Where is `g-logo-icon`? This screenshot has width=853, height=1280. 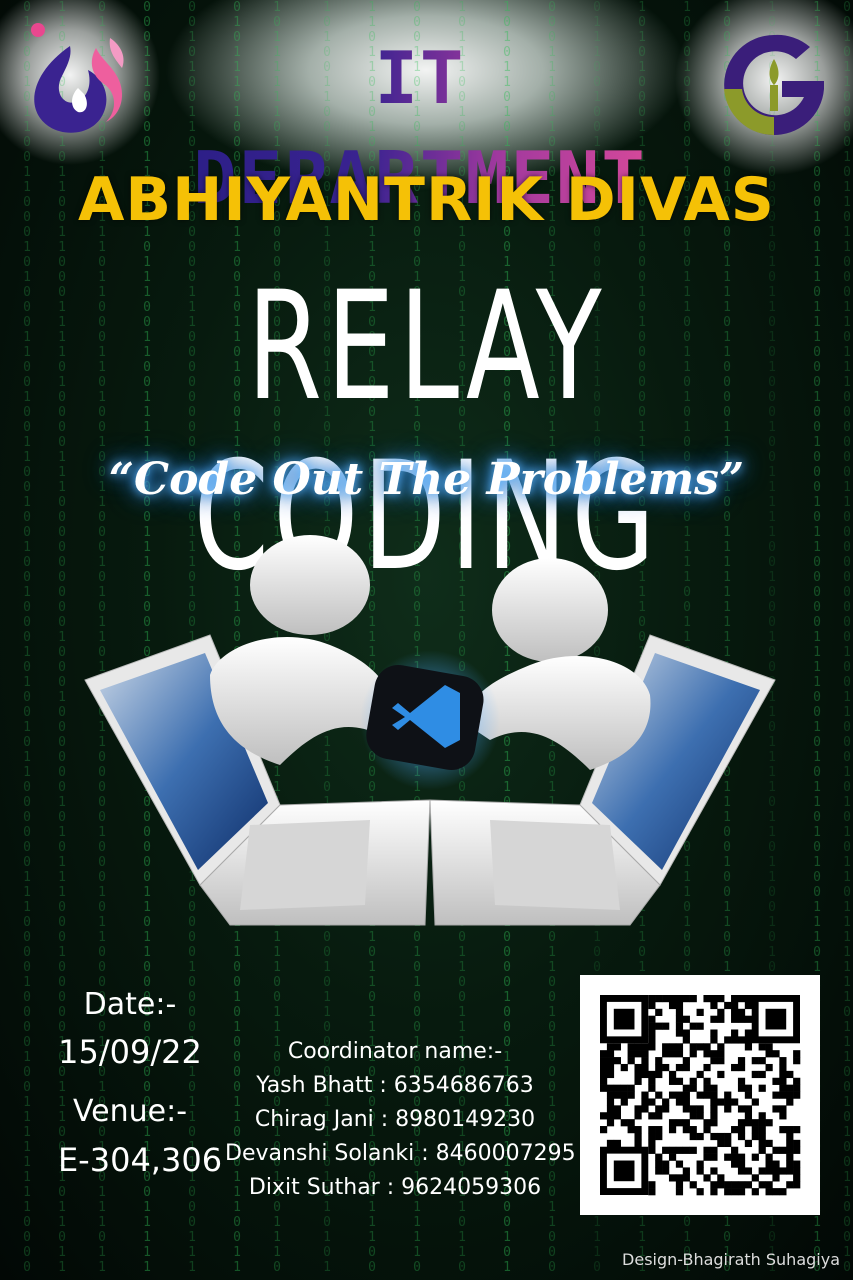 g-logo-icon is located at coordinates (774, 85).